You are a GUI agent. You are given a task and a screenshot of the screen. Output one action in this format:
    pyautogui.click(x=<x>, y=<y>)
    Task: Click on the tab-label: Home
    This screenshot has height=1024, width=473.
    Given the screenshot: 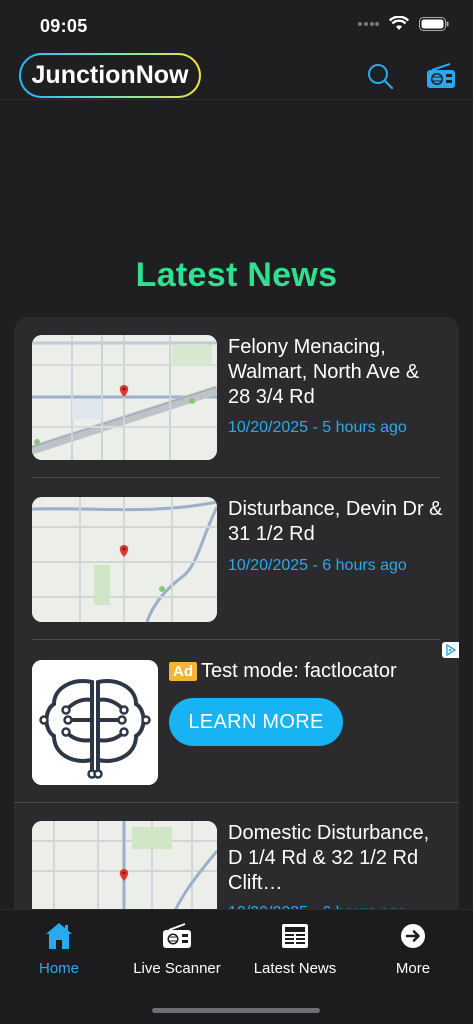 What is the action you would take?
    pyautogui.click(x=58, y=968)
    